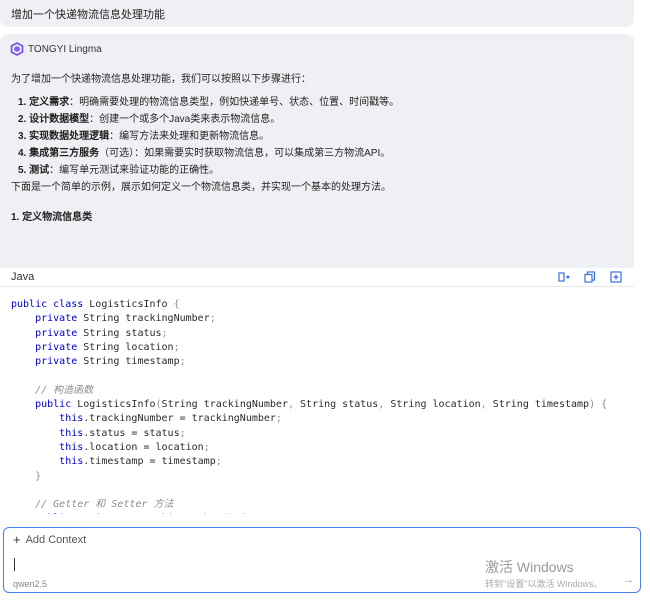 The height and width of the screenshot is (607, 650). I want to click on activation-watermark-hint: 转到"设置"以激活 Windows。, so click(544, 584).